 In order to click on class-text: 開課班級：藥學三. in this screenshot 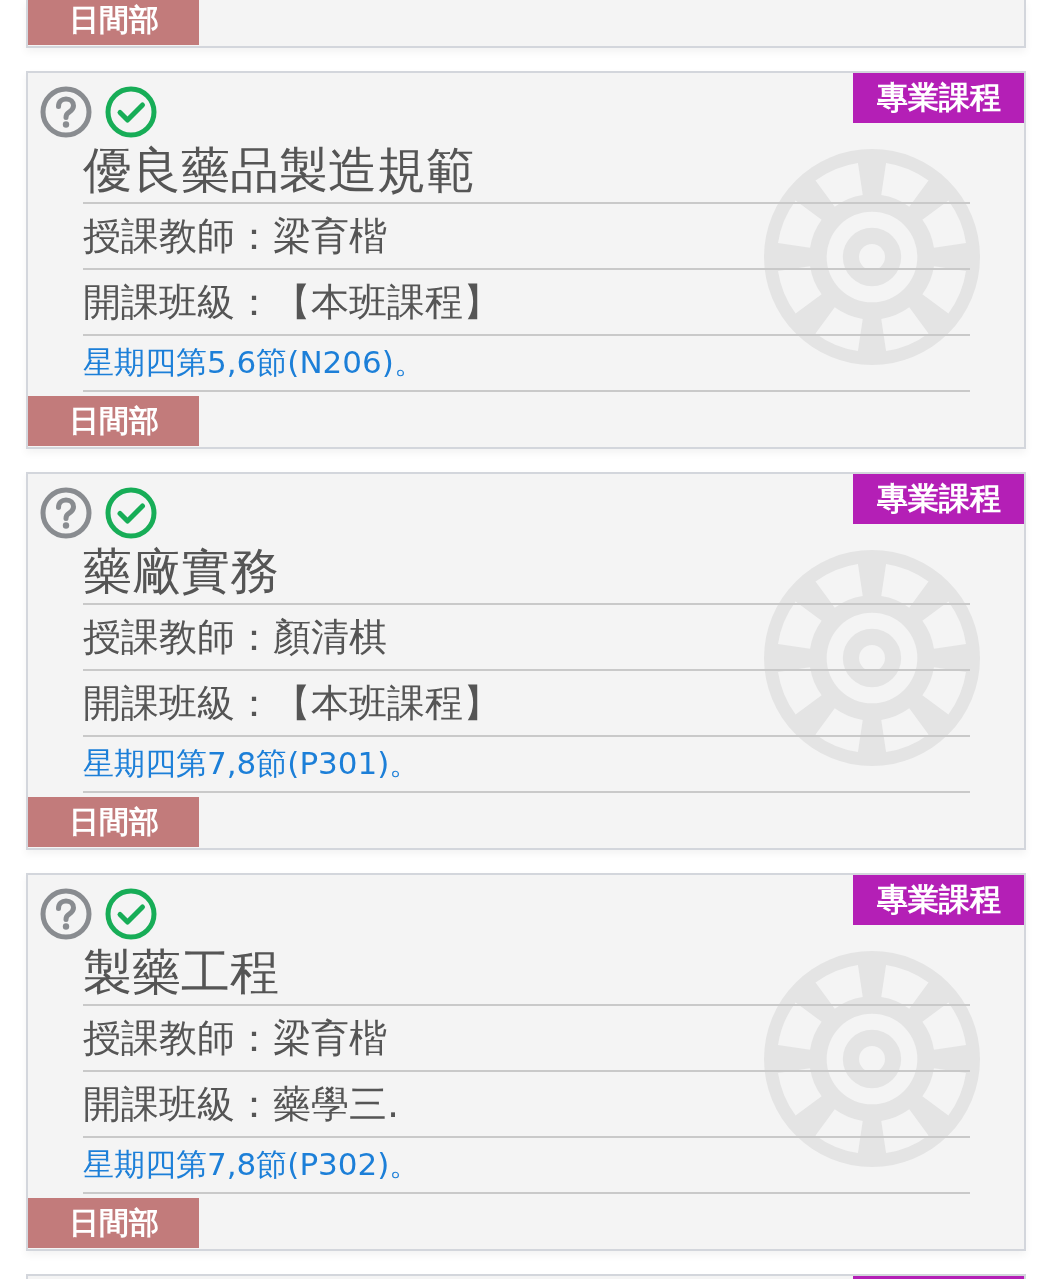, I will do `click(526, 1105)`.